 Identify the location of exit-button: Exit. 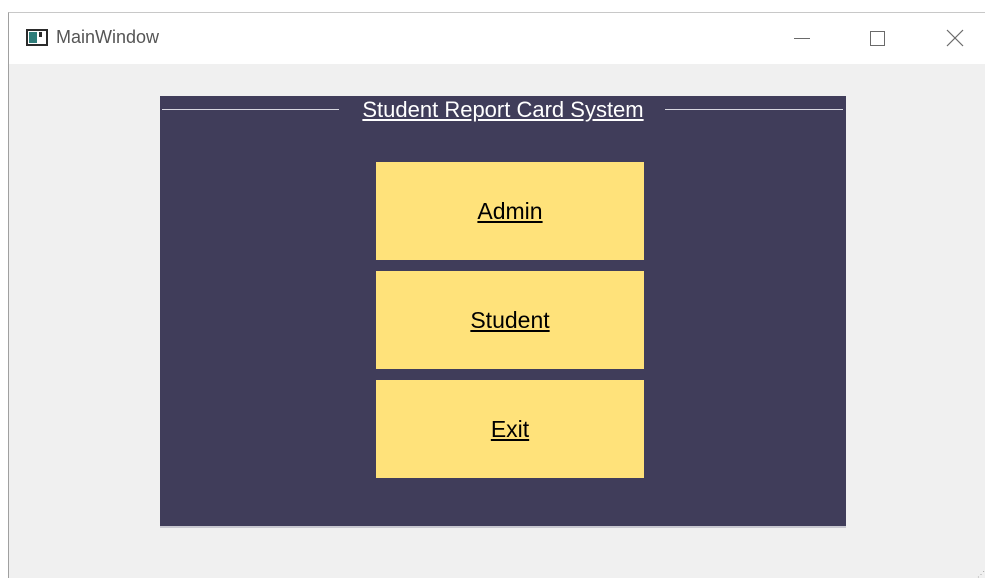
(510, 429).